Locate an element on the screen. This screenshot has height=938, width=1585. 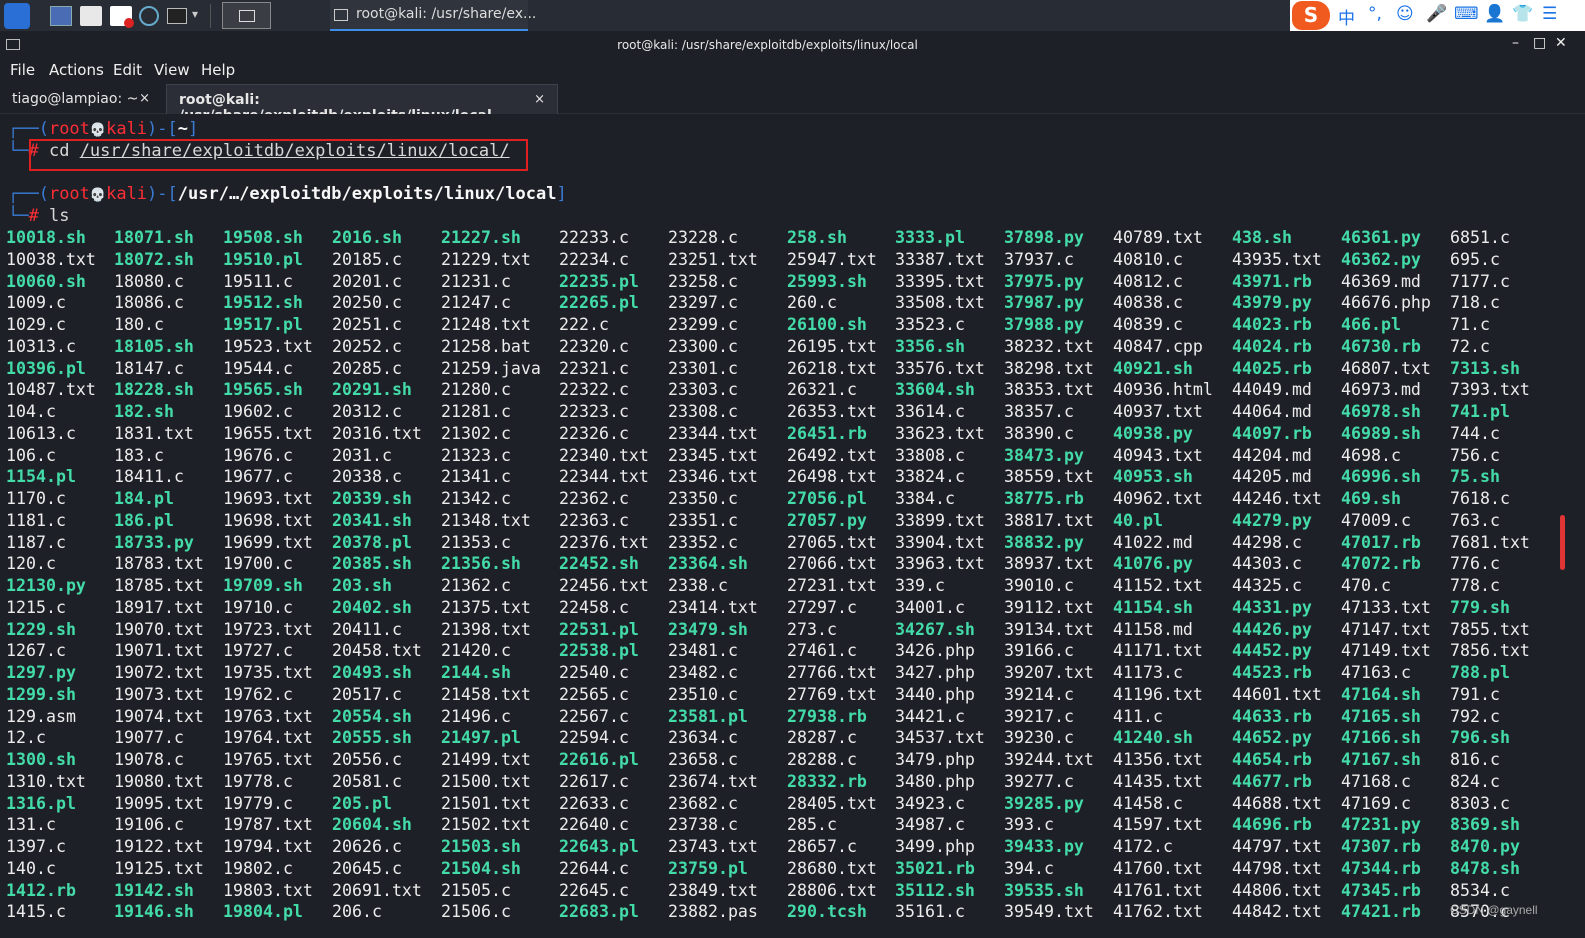
exec-file-entry: 44279.py is located at coordinates (1272, 520).